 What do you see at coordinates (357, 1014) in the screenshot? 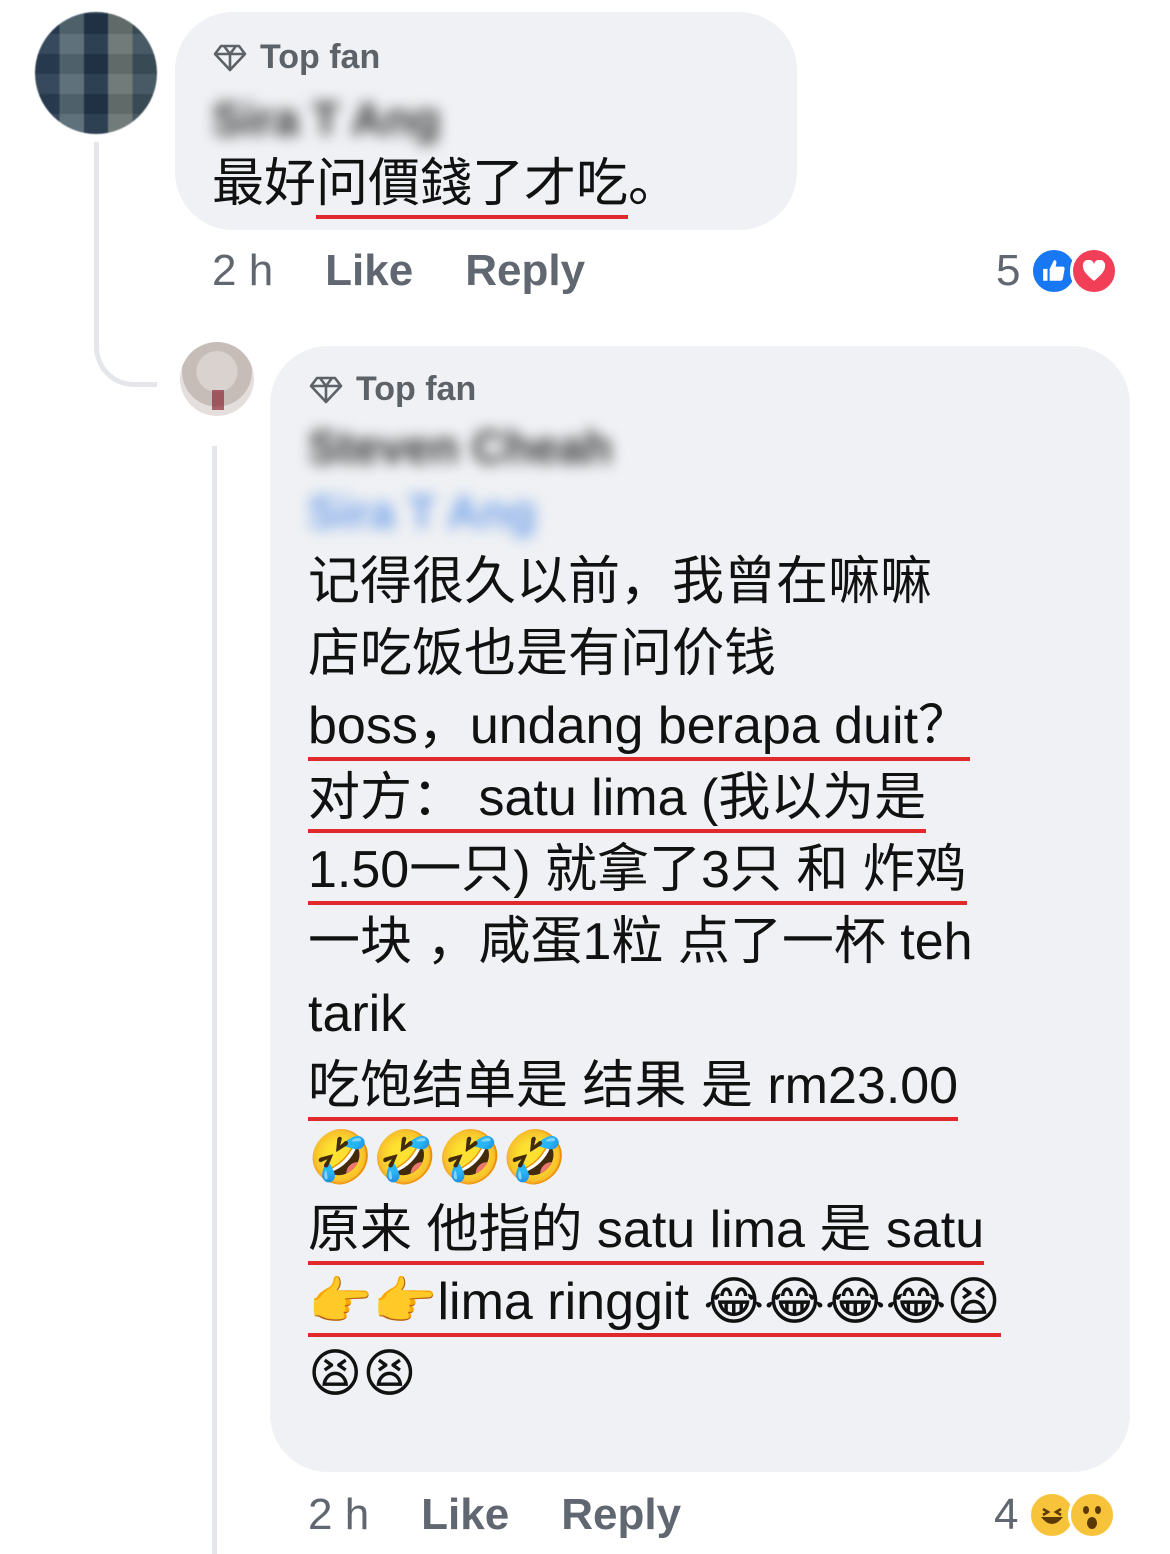
I see `reply-line: tarik` at bounding box center [357, 1014].